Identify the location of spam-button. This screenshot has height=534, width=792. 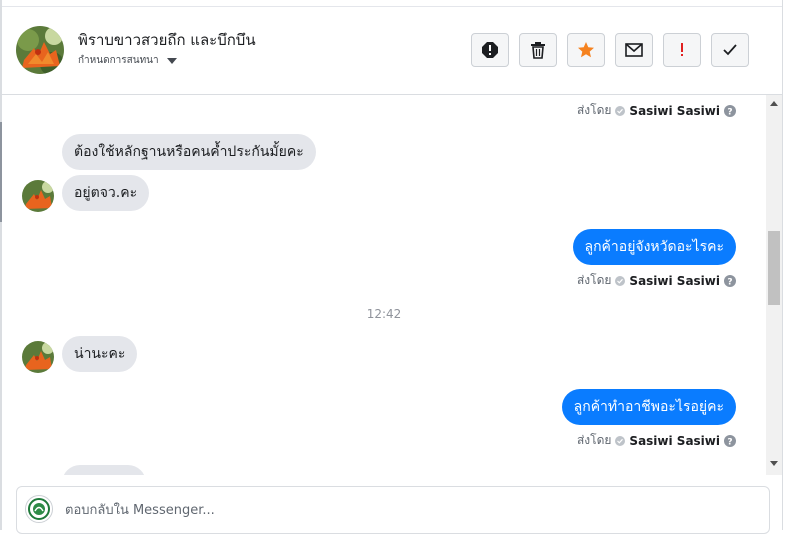
(490, 50).